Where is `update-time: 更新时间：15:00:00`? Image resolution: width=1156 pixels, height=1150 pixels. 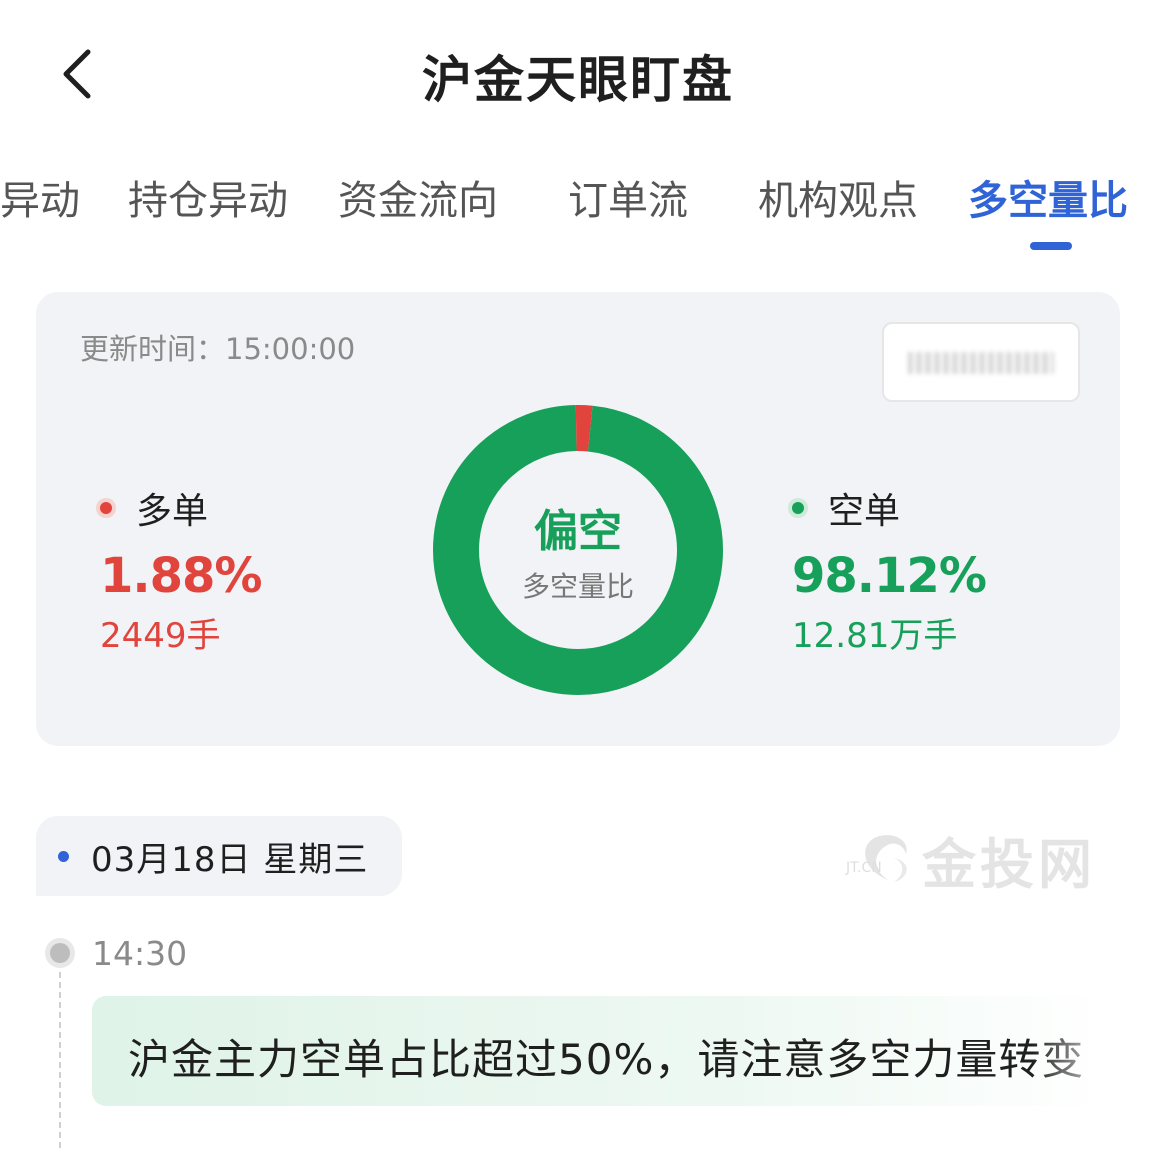
update-time: 更新时间：15:00:00 is located at coordinates (218, 349).